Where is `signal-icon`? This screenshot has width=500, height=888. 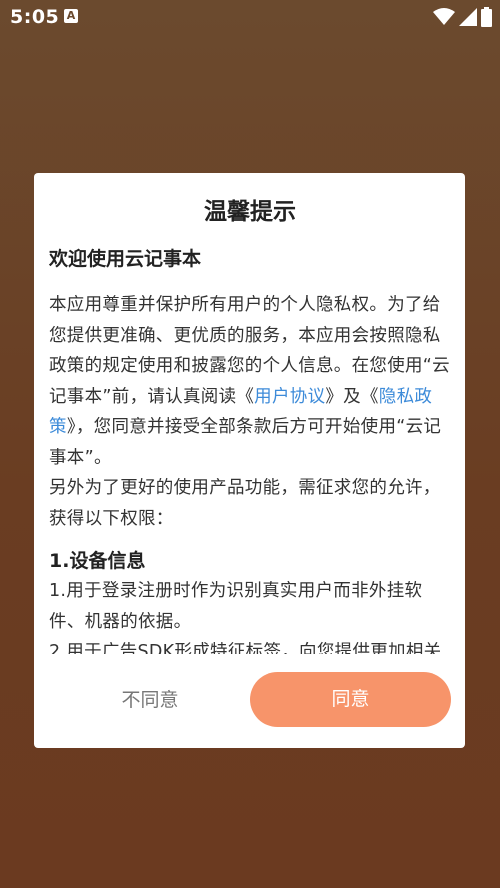
signal-icon is located at coordinates (468, 17).